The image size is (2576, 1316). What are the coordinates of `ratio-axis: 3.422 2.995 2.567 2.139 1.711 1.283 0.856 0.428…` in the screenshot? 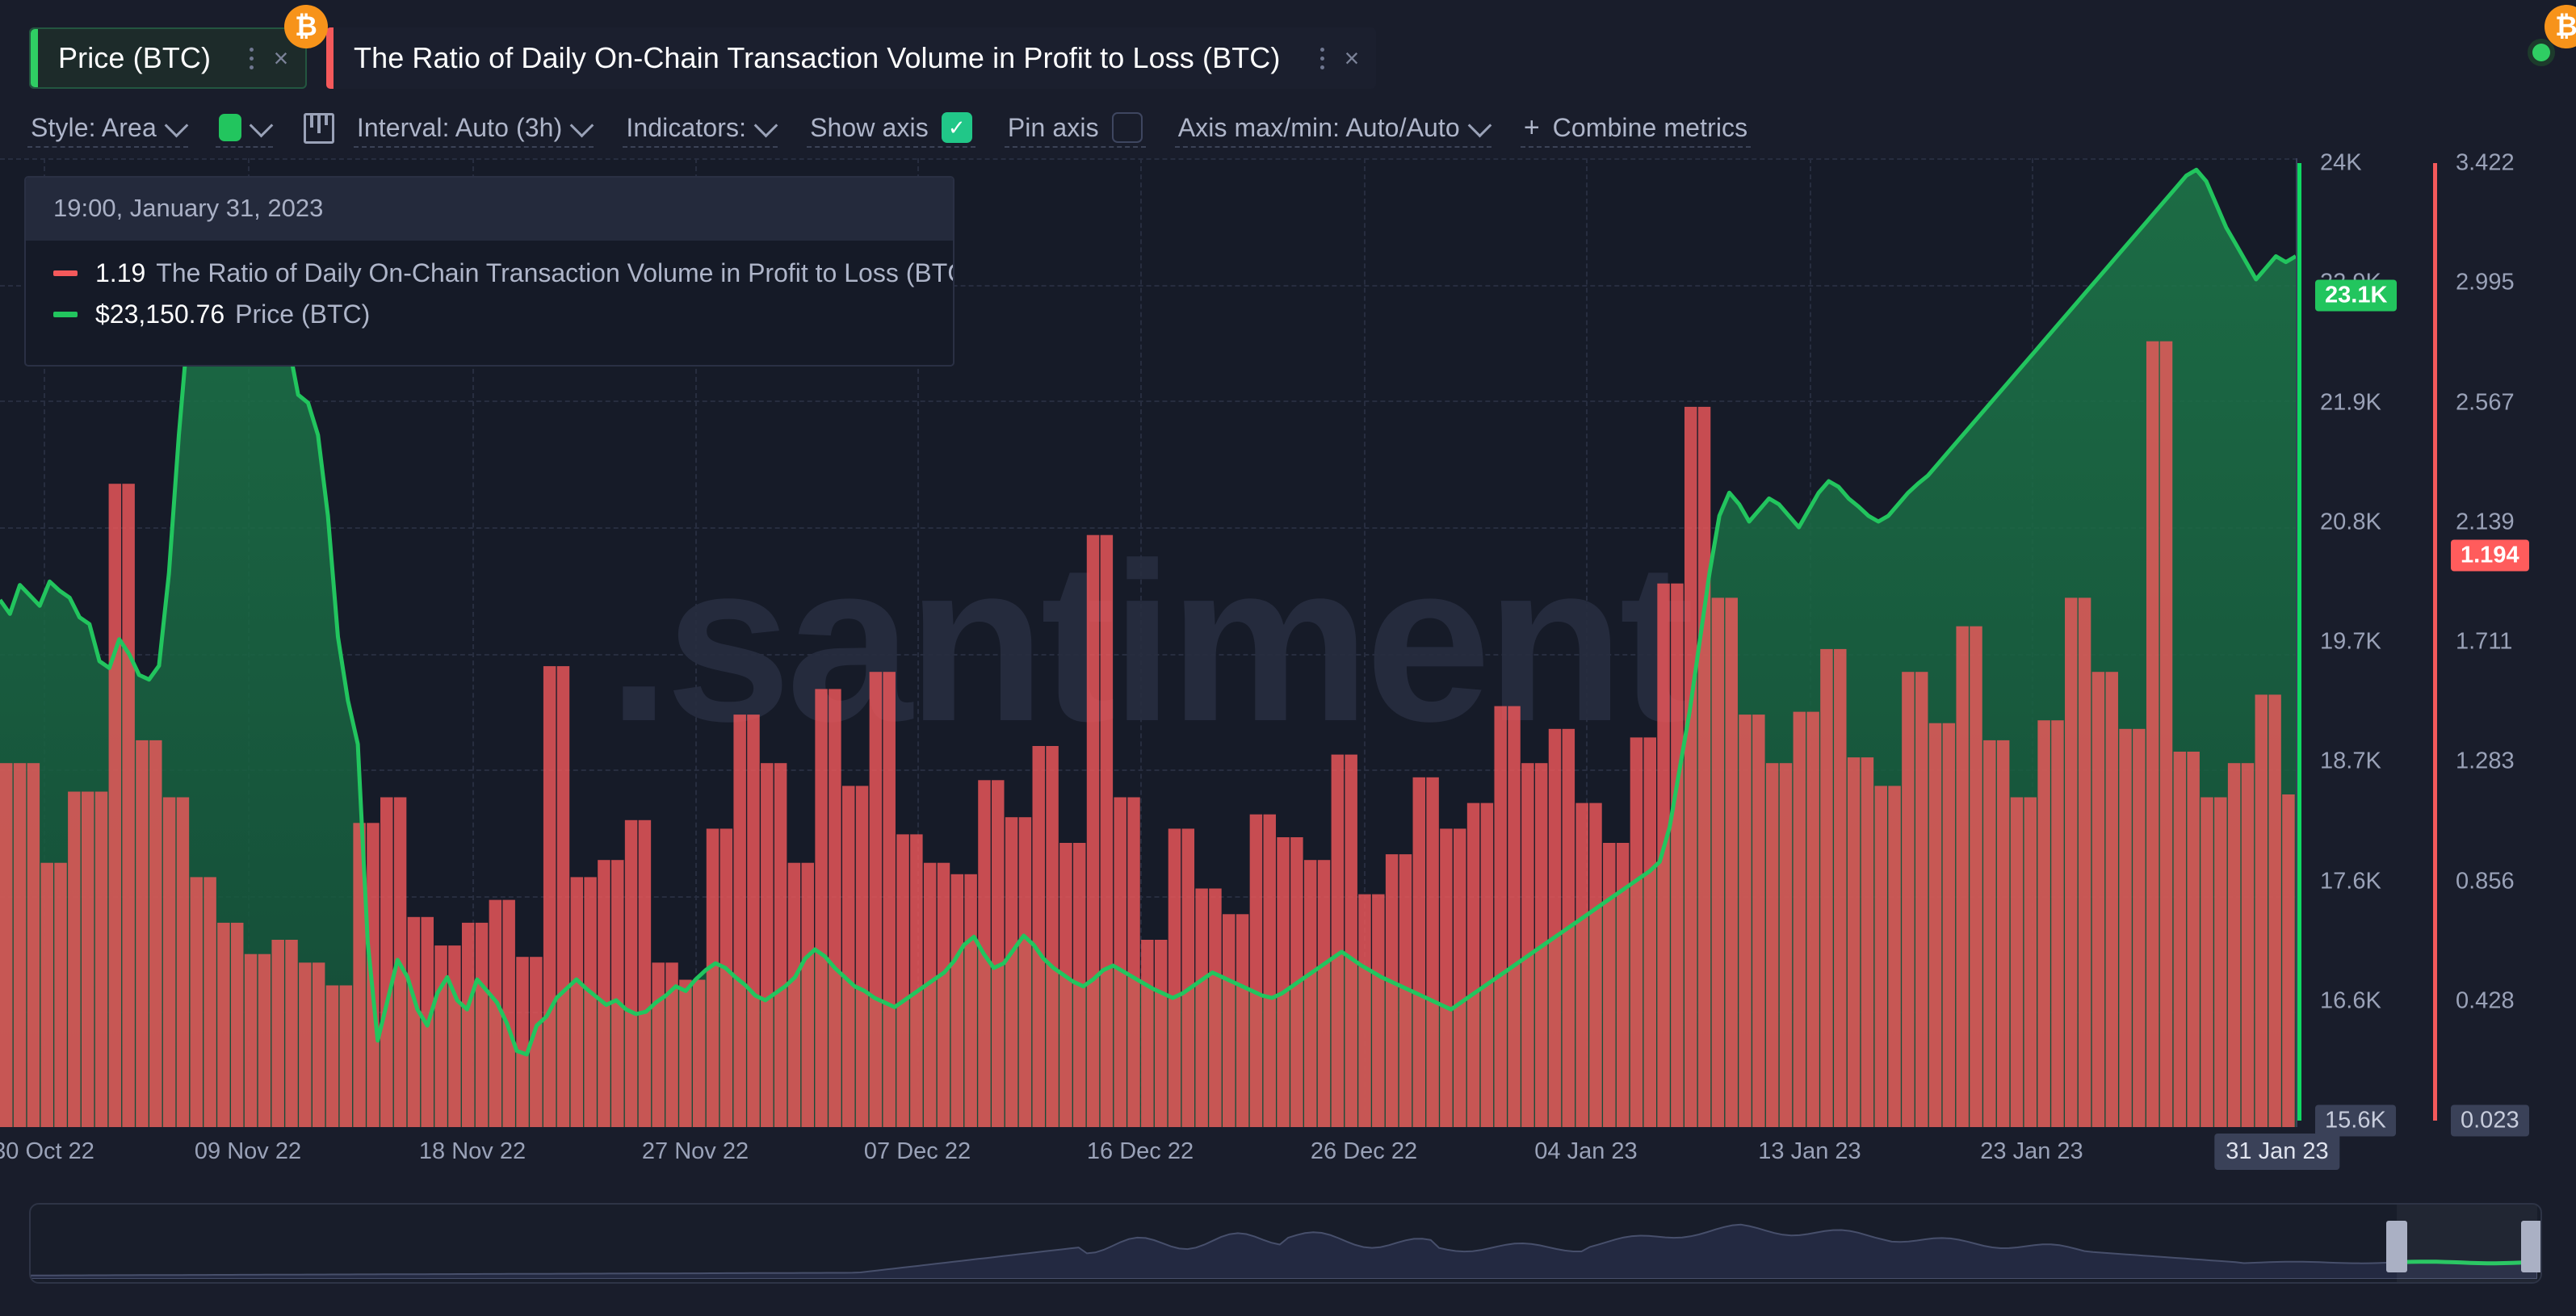 It's located at (2504, 647).